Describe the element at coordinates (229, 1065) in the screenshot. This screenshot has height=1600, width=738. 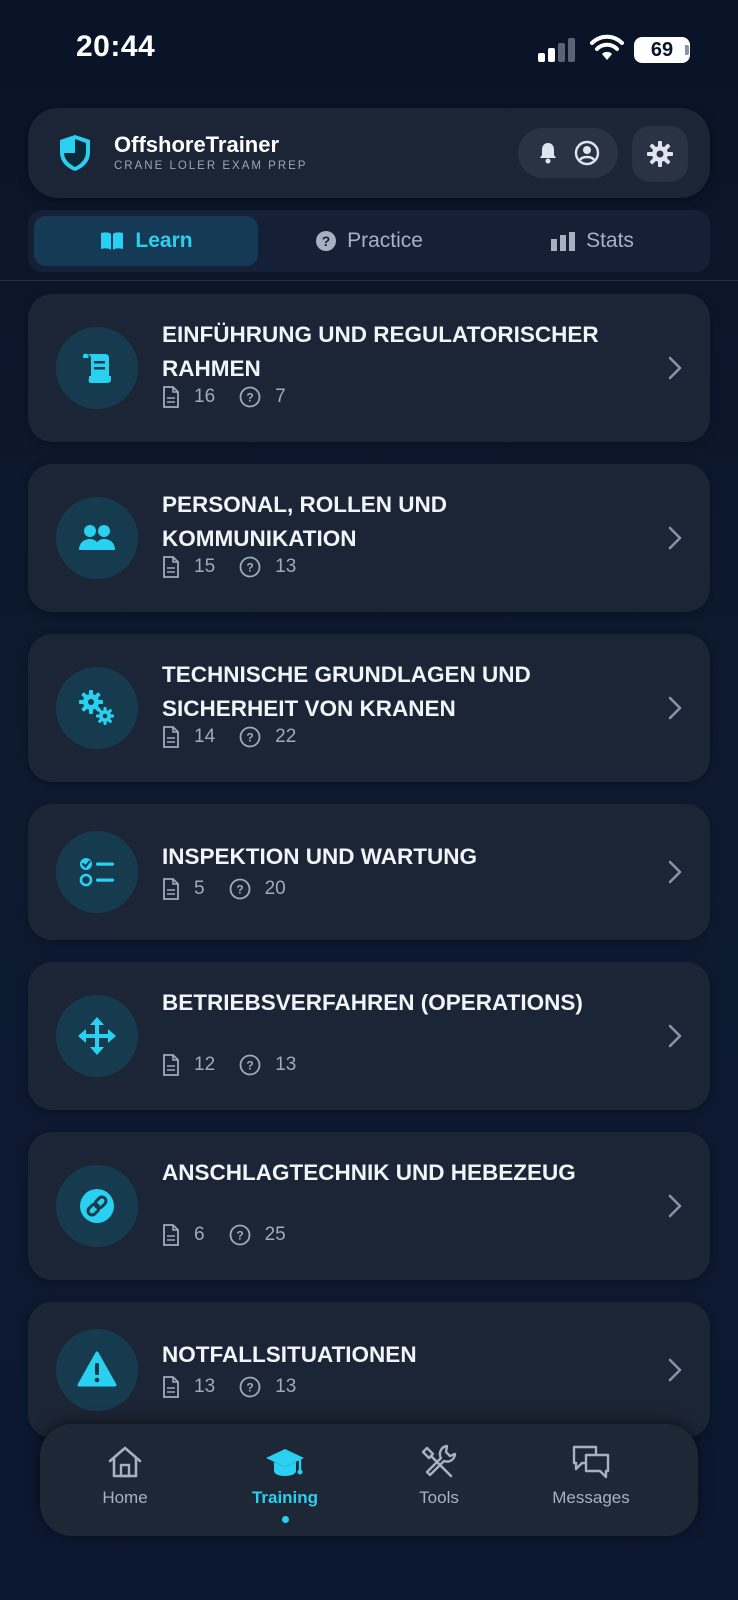
I see `module-meta: 12 ? 13` at that location.